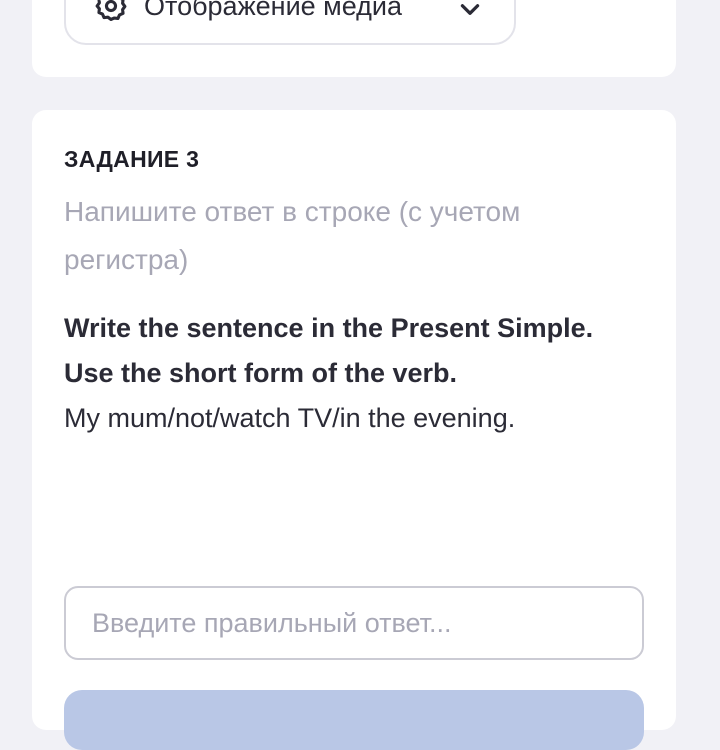  I want to click on task-sentence: My mum/not/watch TV/in the evening., so click(290, 418).